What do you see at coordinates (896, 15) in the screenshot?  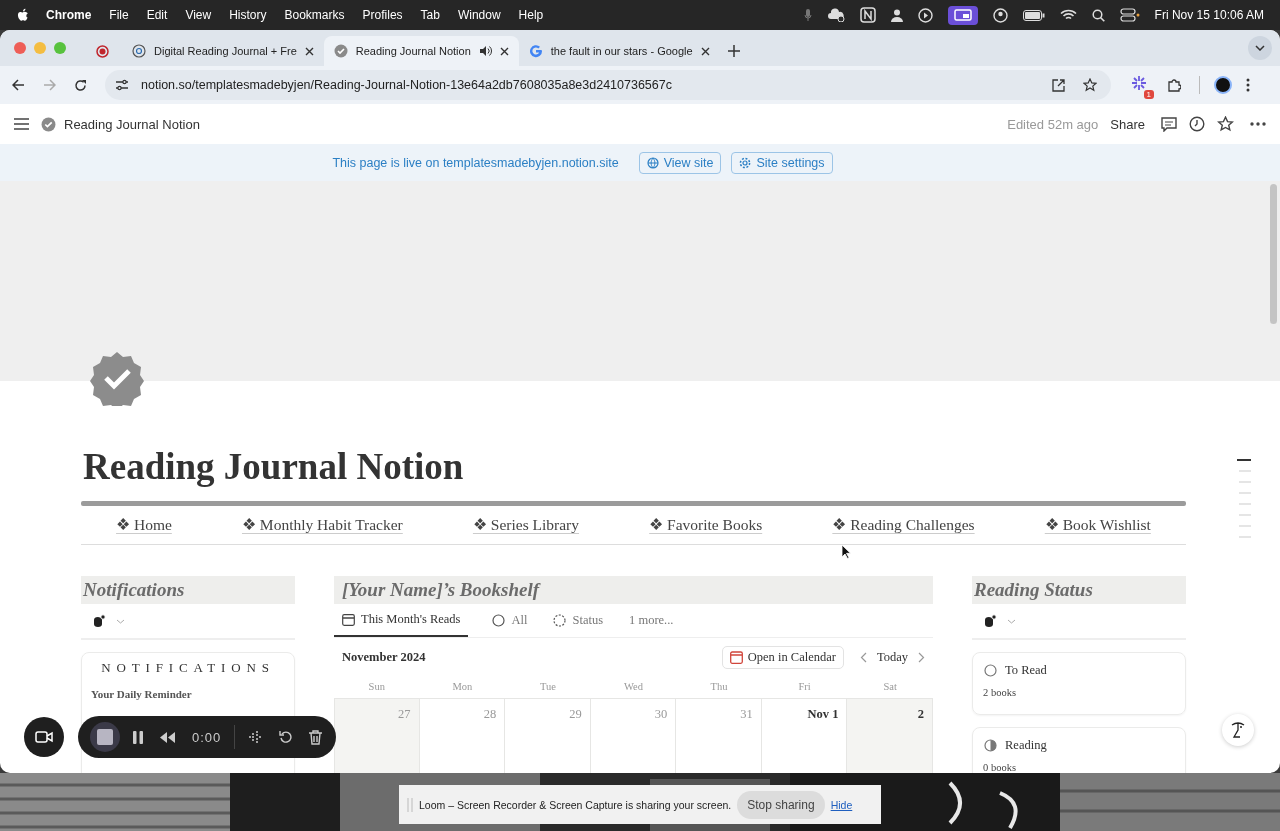 I see `person-icon` at bounding box center [896, 15].